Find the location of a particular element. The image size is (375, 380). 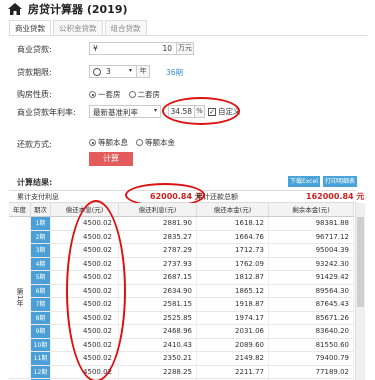

loan-amount-value: 10 is located at coordinates (167, 48).